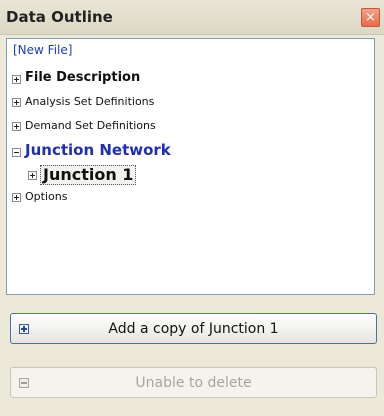  I want to click on collapse-minus-icon, so click(16, 152).